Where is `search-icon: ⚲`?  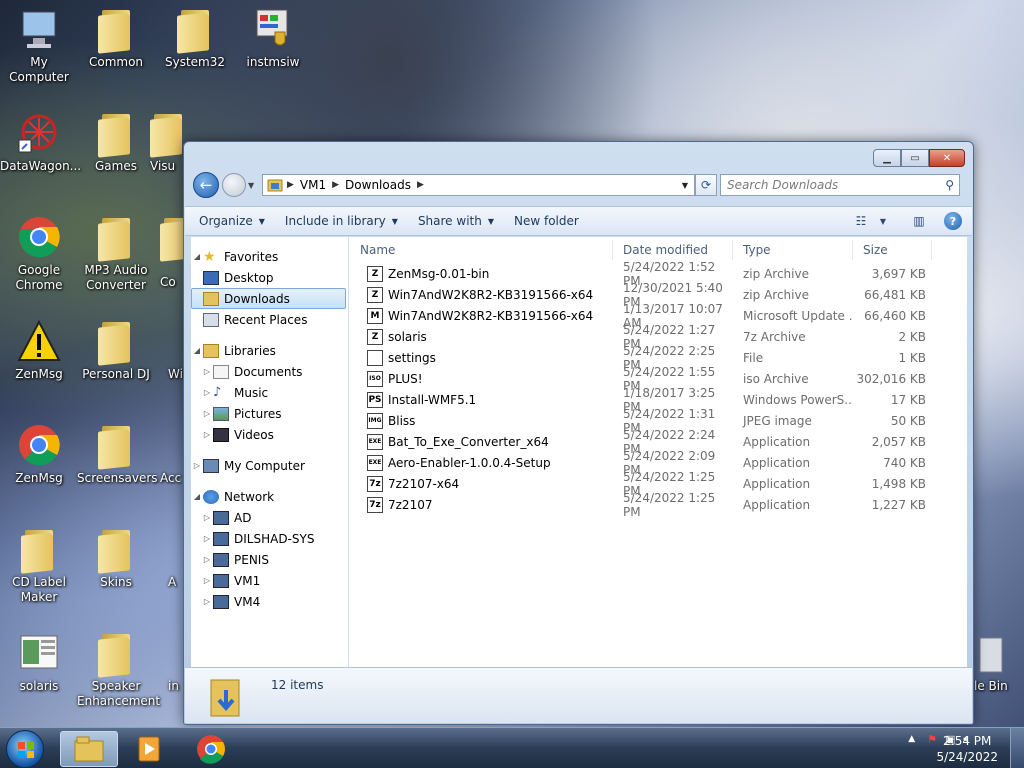
search-icon: ⚲ is located at coordinates (949, 185).